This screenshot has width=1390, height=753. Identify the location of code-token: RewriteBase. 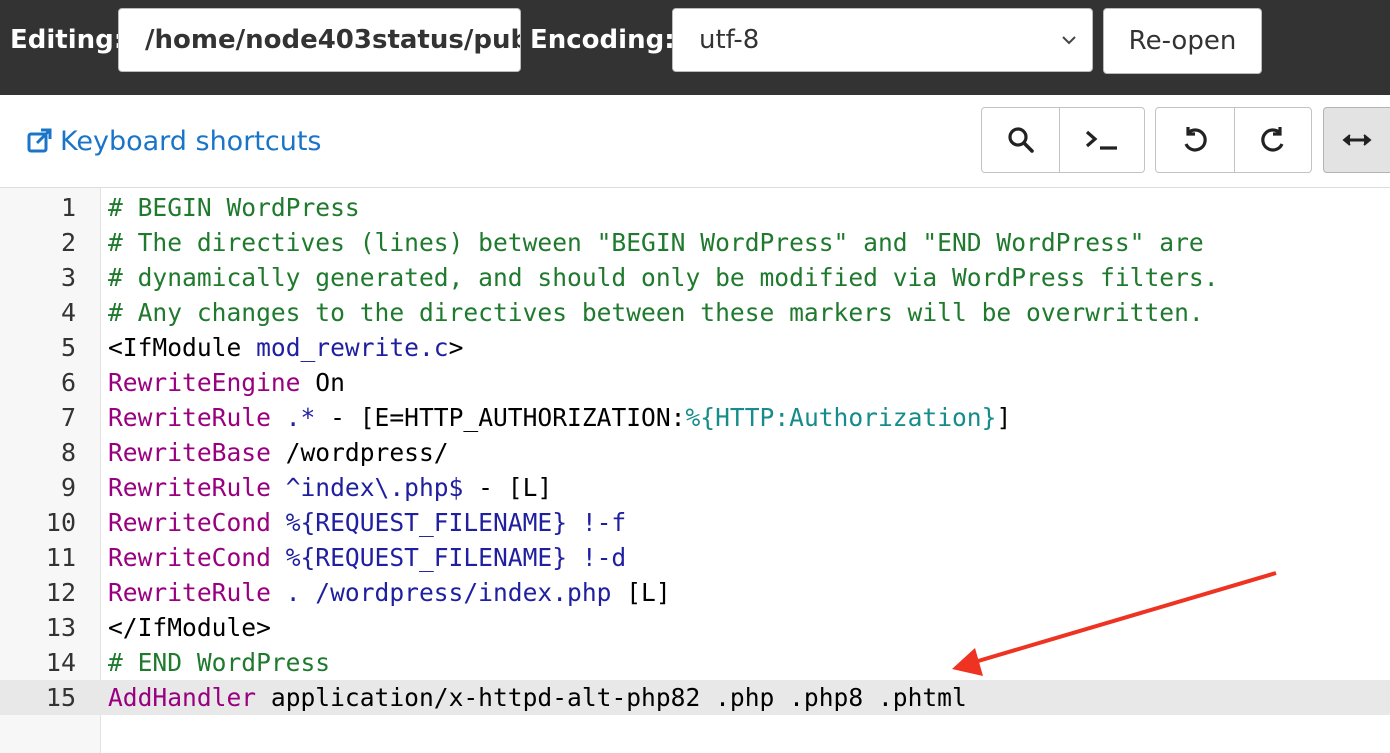
(189, 452).